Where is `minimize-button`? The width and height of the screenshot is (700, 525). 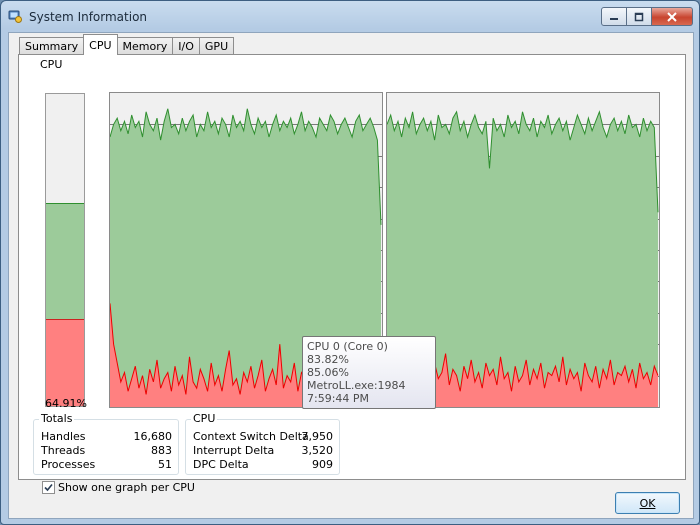
minimize-button is located at coordinates (614, 16).